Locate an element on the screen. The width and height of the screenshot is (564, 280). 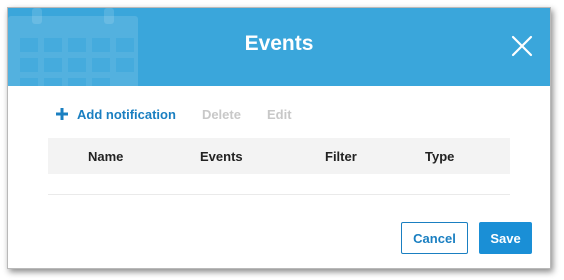
column-header-name: Name is located at coordinates (105, 156).